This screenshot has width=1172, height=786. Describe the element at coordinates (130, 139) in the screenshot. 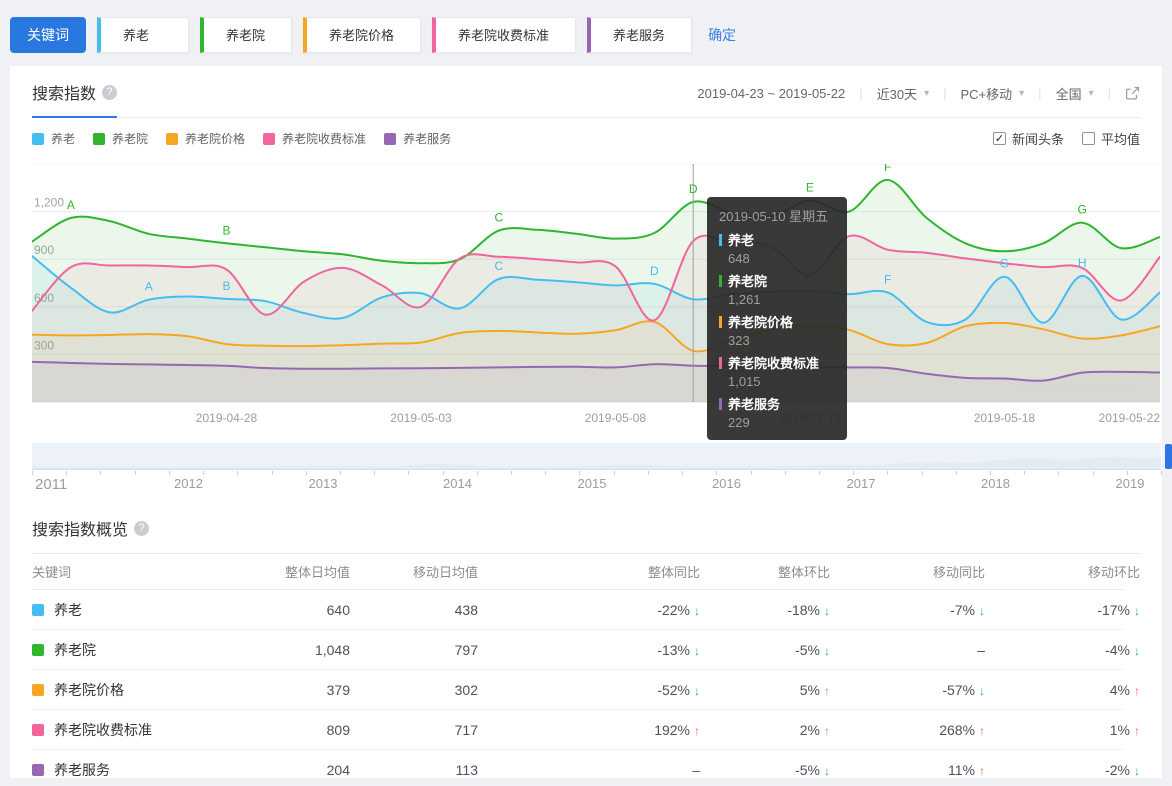

I see `legend-label: 养老院` at that location.